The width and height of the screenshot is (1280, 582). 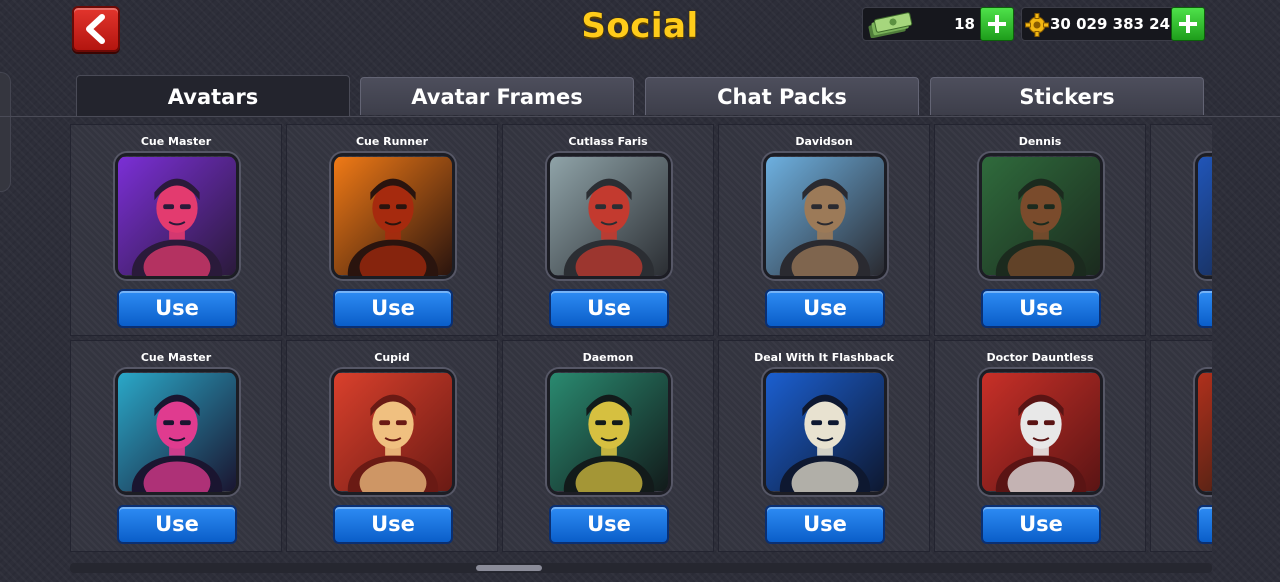 What do you see at coordinates (997, 24) in the screenshot?
I see `add-cash-button` at bounding box center [997, 24].